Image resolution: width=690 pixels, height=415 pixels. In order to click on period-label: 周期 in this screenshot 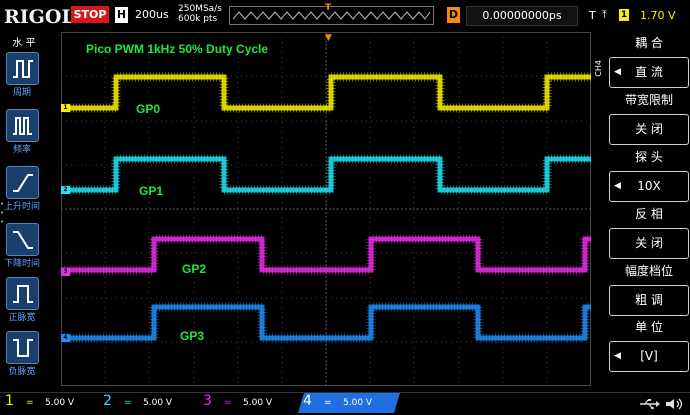, I will do `click(21, 93)`.